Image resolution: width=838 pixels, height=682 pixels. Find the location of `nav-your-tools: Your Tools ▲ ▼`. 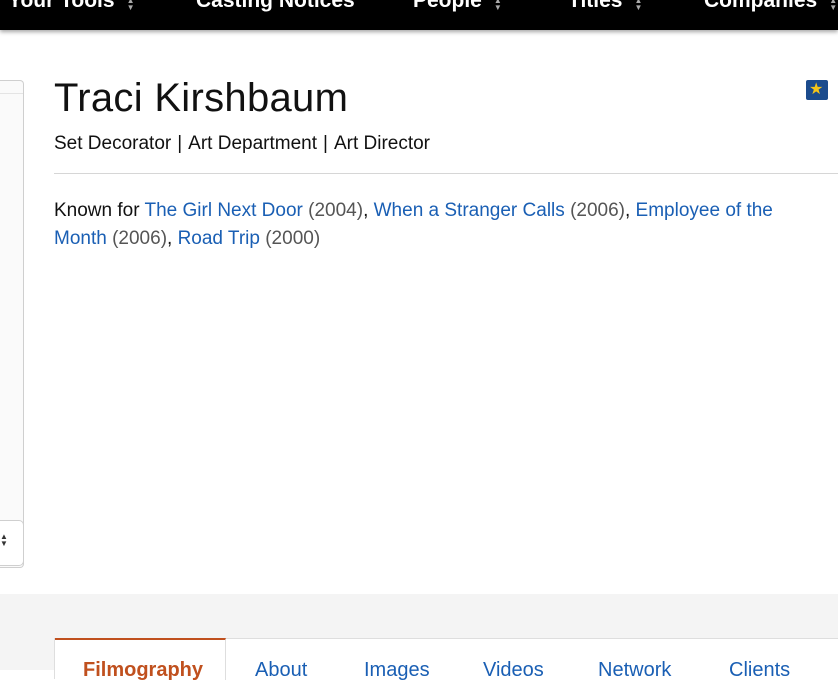

nav-your-tools: Your Tools ▲ ▼ is located at coordinates (71, 9).